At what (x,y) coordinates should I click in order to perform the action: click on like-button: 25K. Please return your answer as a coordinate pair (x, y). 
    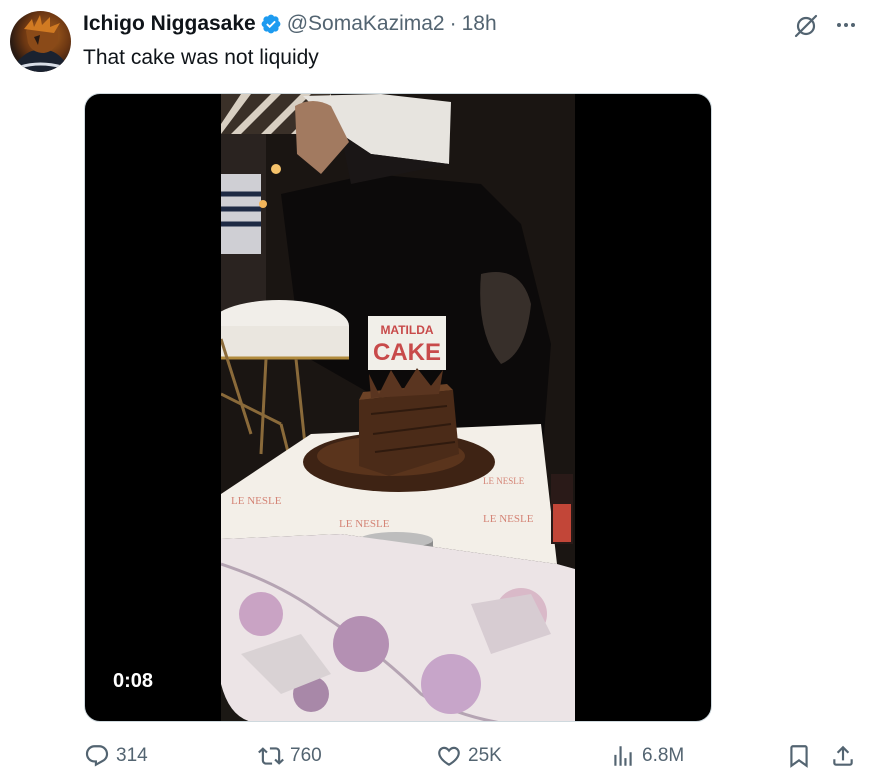
    Looking at the image, I should click on (469, 756).